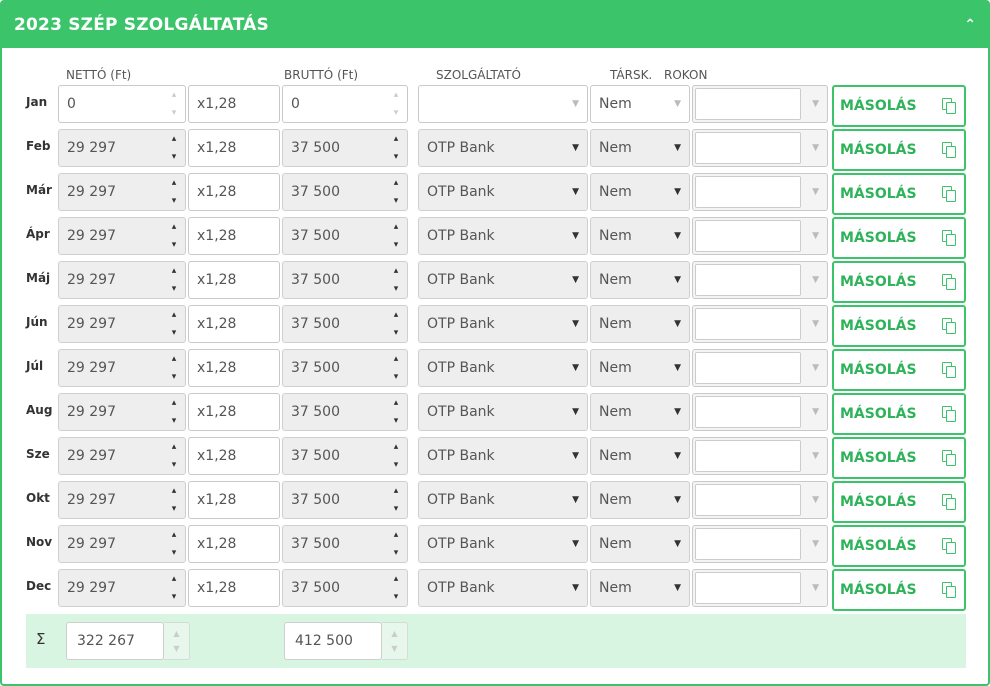  I want to click on provider-select: ▼, so click(503, 104).